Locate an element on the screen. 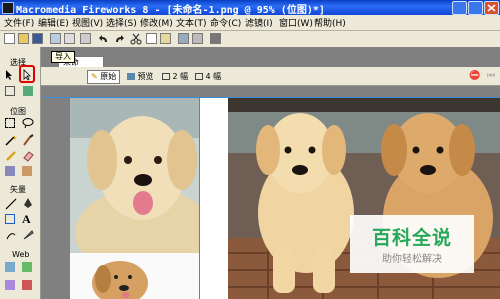  undo-icon is located at coordinates (104, 40).